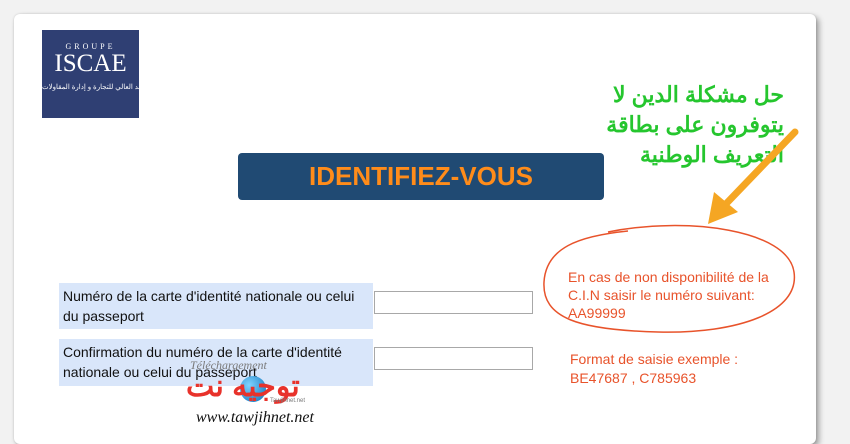 This screenshot has width=850, height=444. Describe the element at coordinates (453, 302) in the screenshot. I see `id-number-input` at that location.